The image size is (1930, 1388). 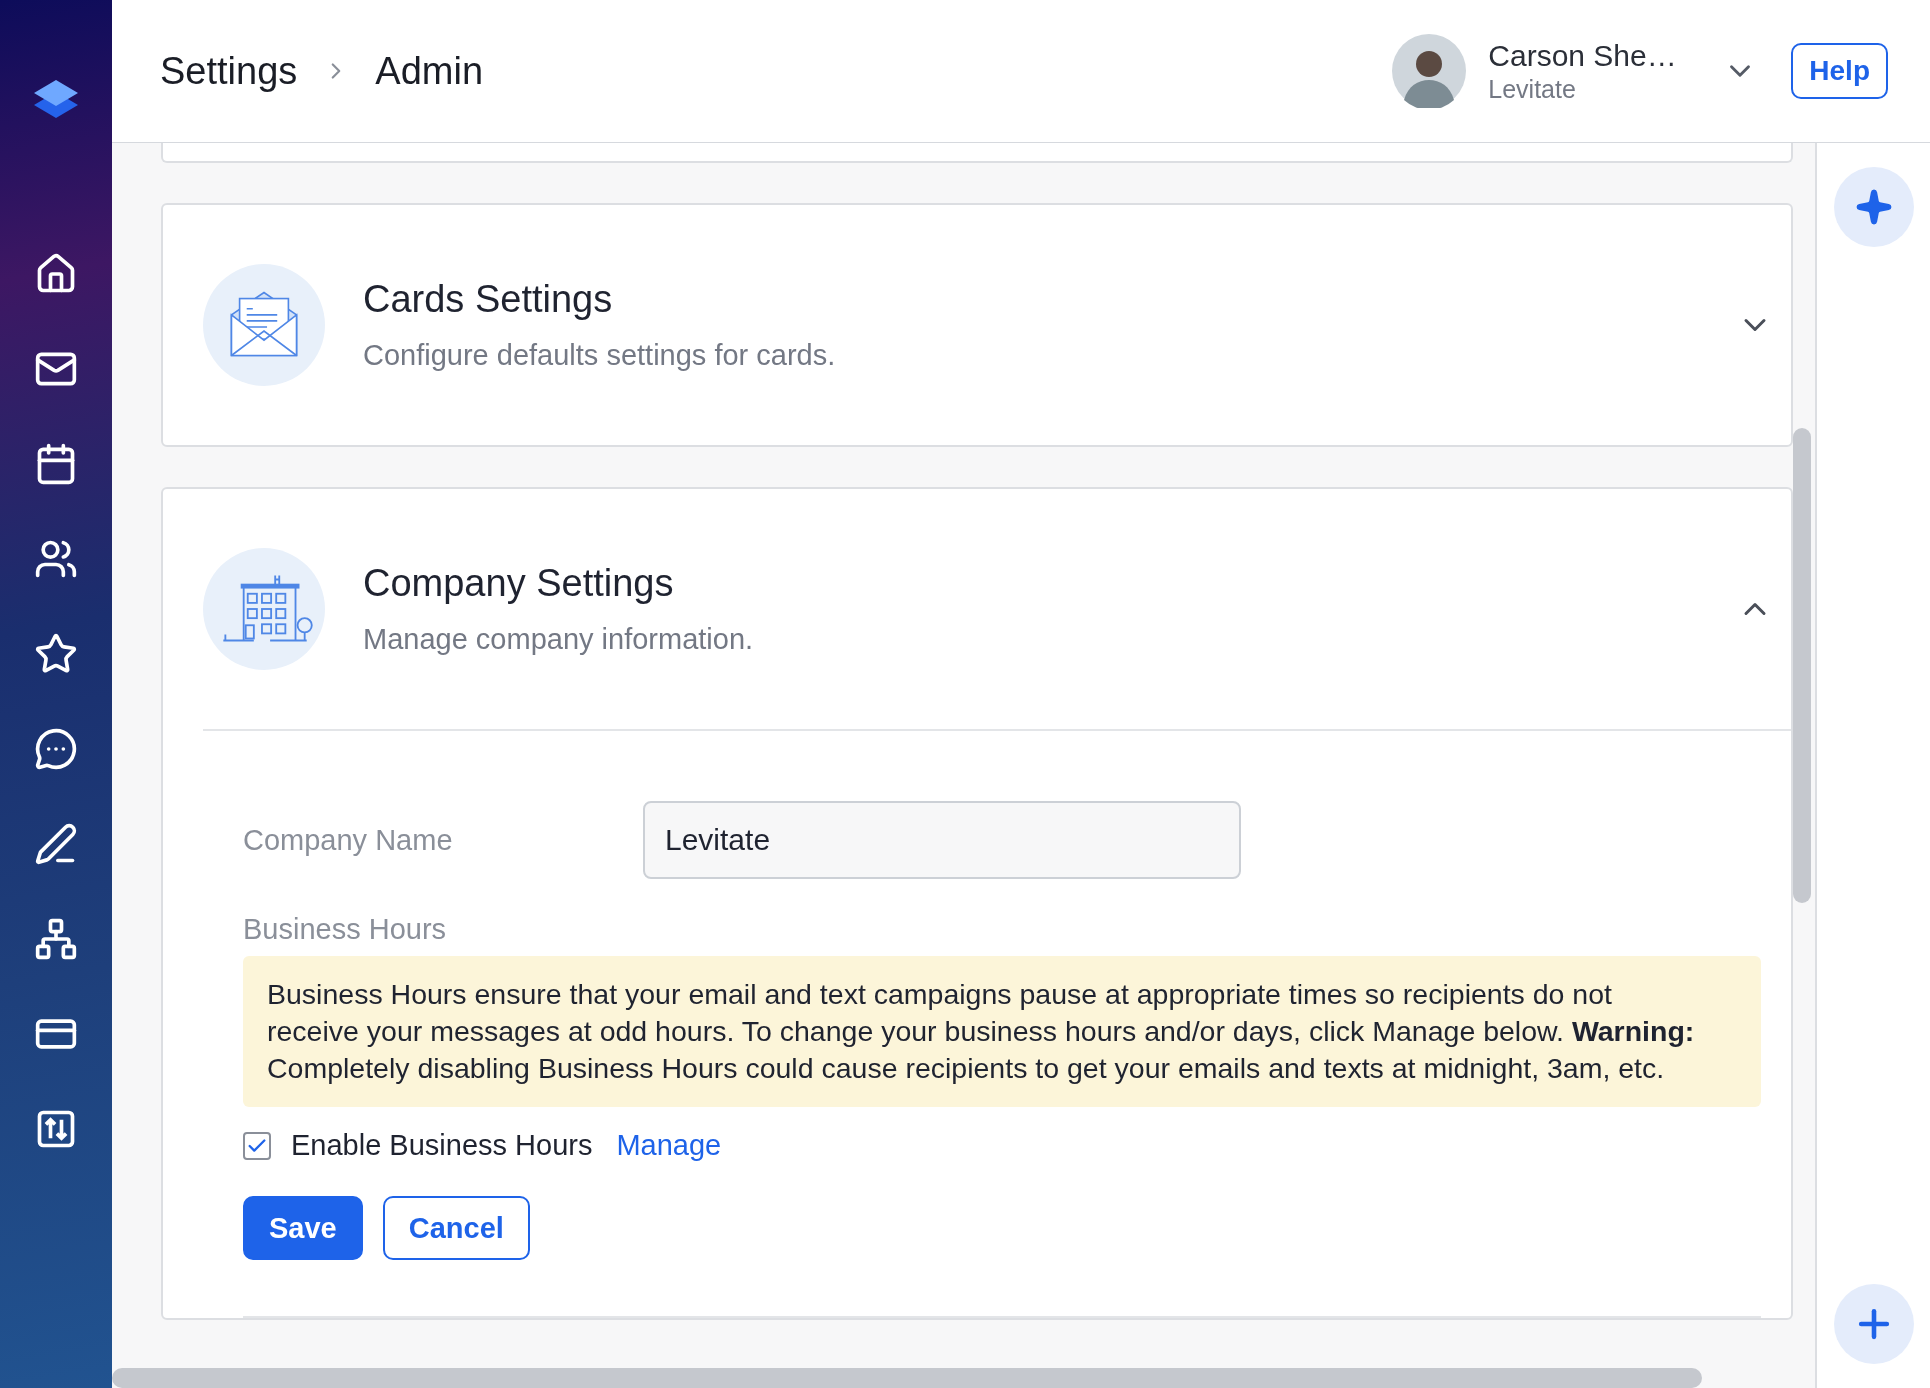 I want to click on help-button: Help, so click(x=1839, y=71).